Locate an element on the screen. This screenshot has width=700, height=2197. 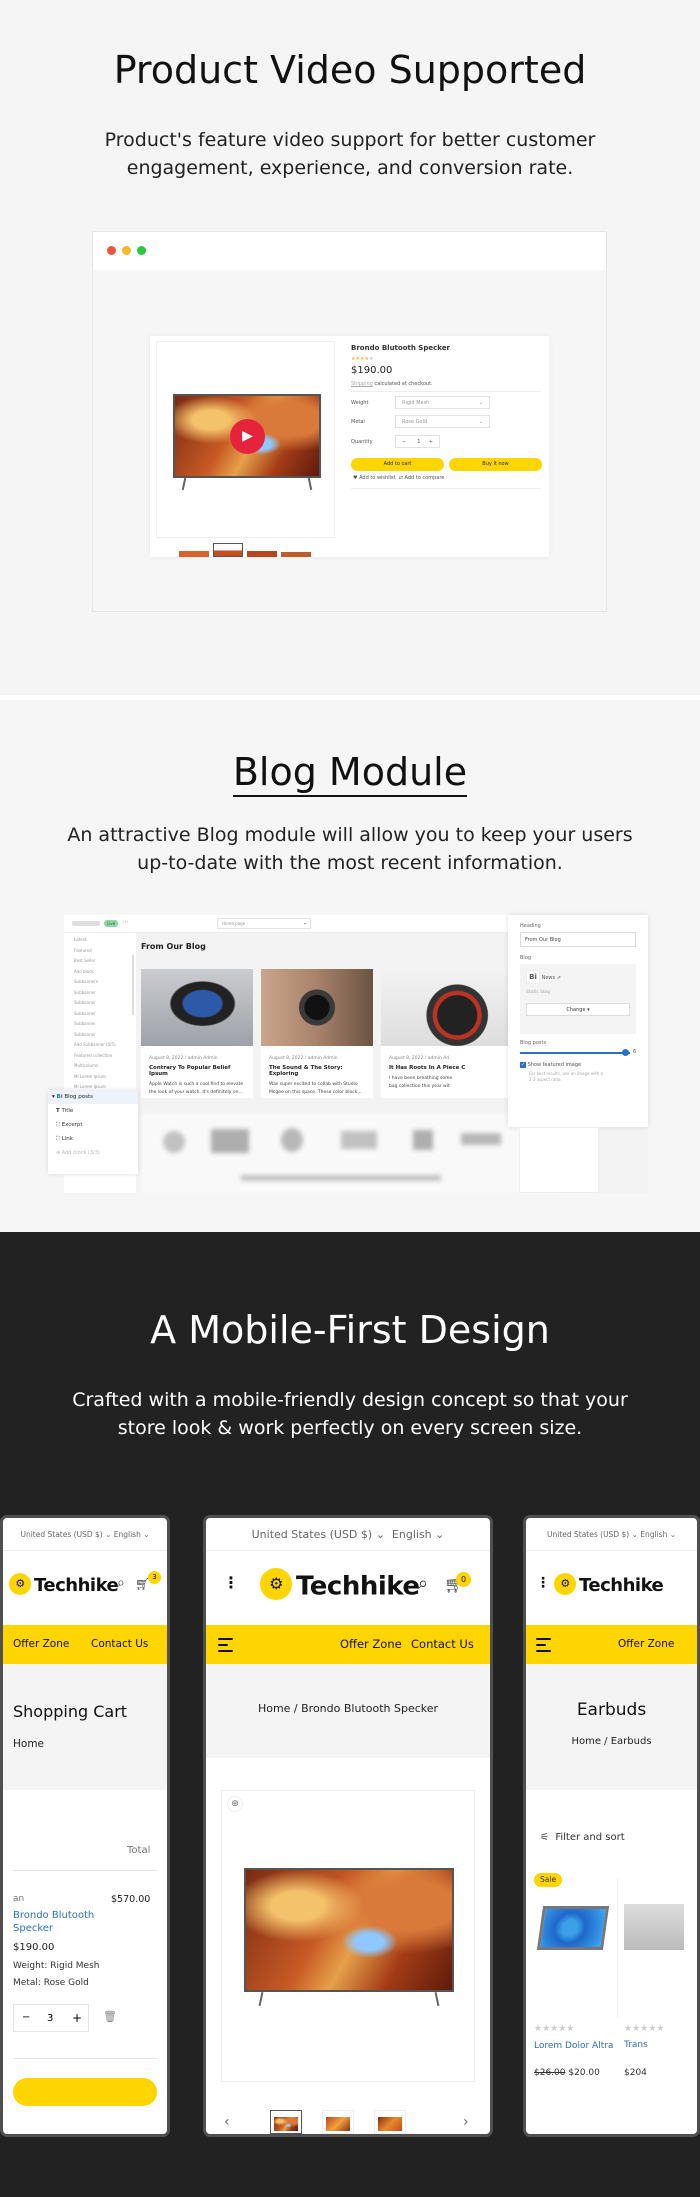
header: ⋮ ⚙ Techhike is located at coordinates (611, 1588).